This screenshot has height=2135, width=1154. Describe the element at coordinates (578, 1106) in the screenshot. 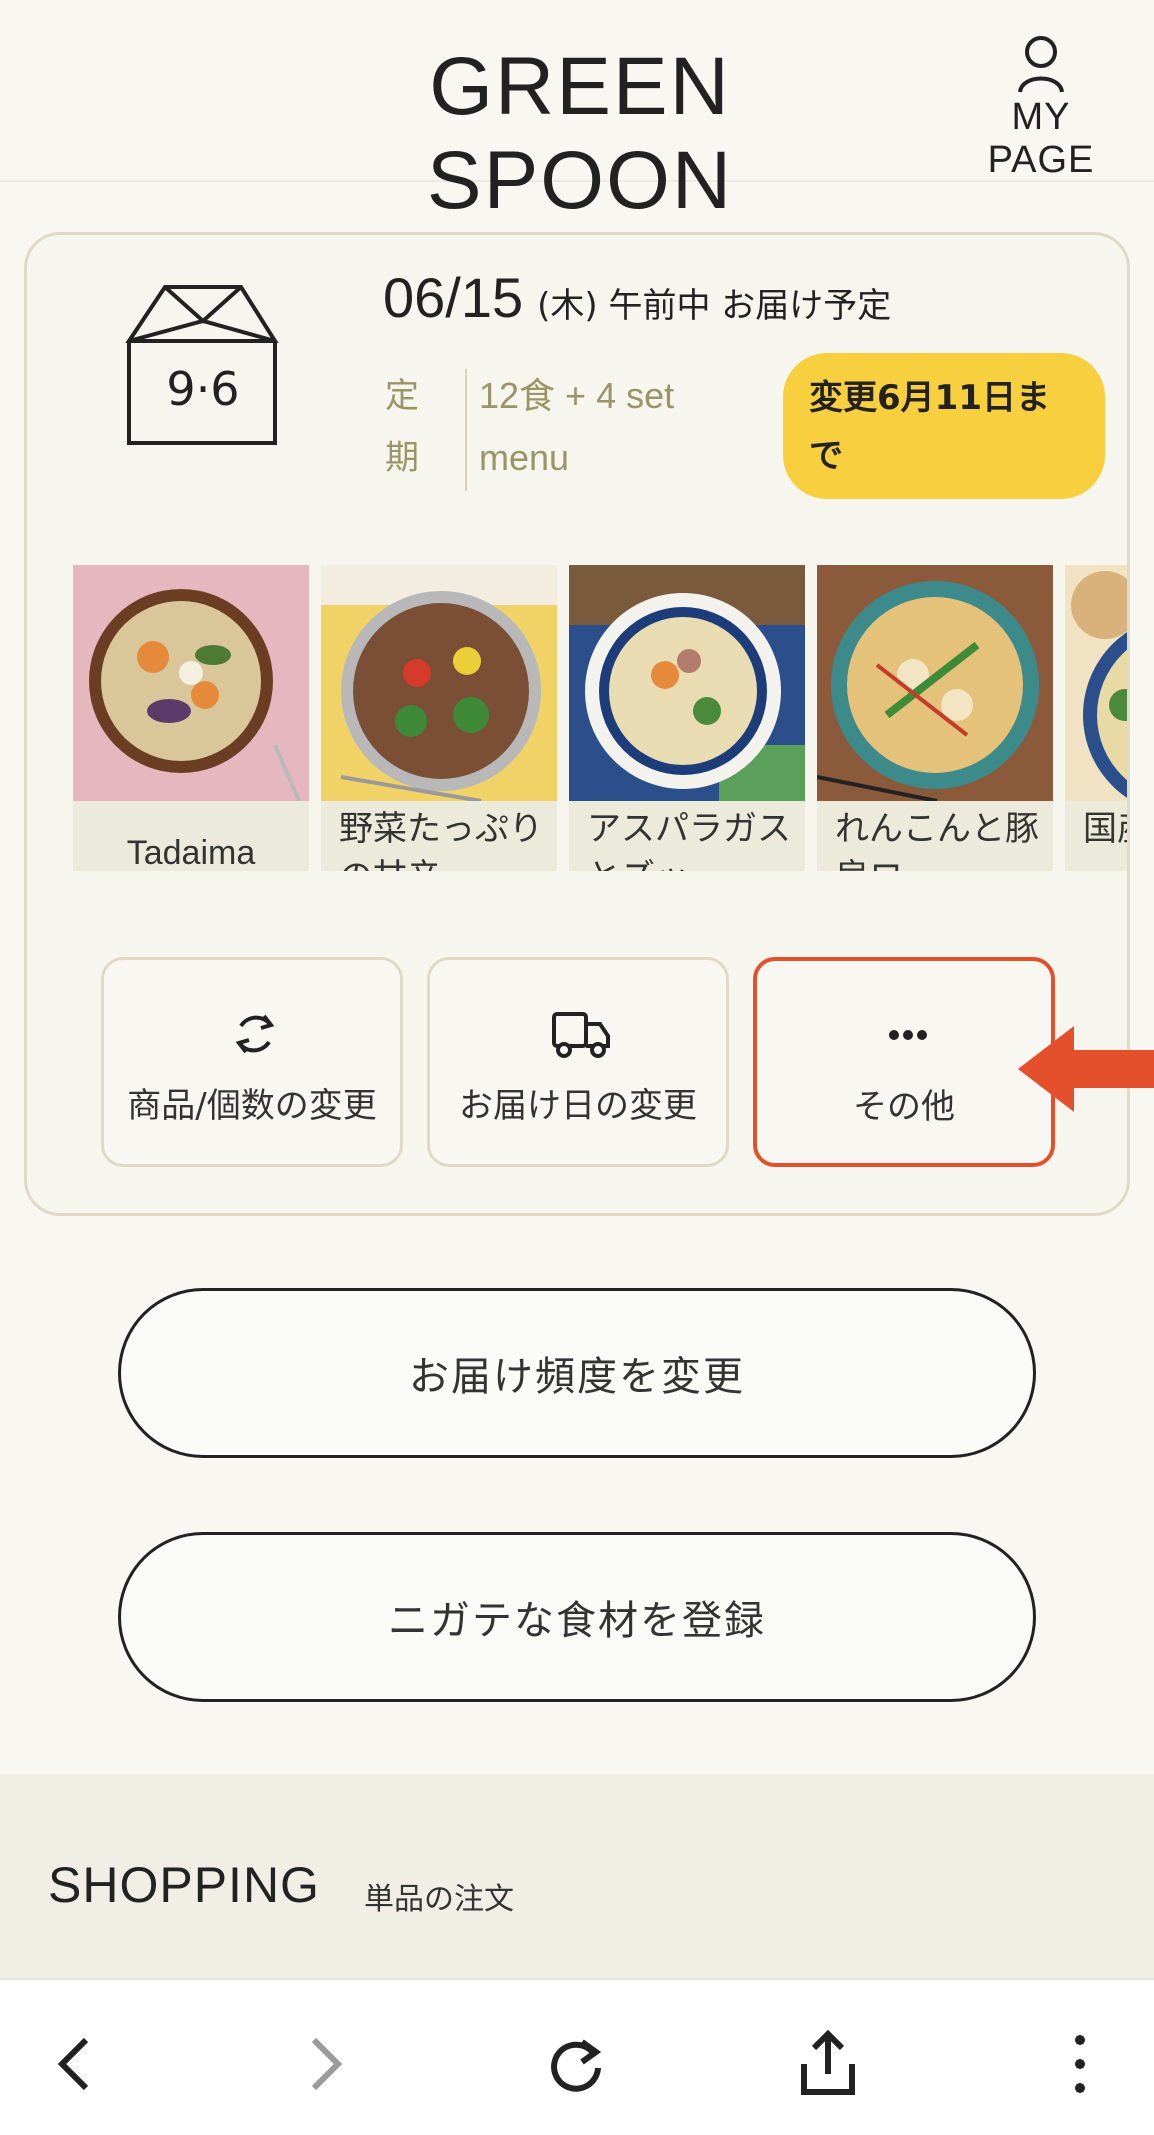

I see `action-label: お届け日の変更` at that location.